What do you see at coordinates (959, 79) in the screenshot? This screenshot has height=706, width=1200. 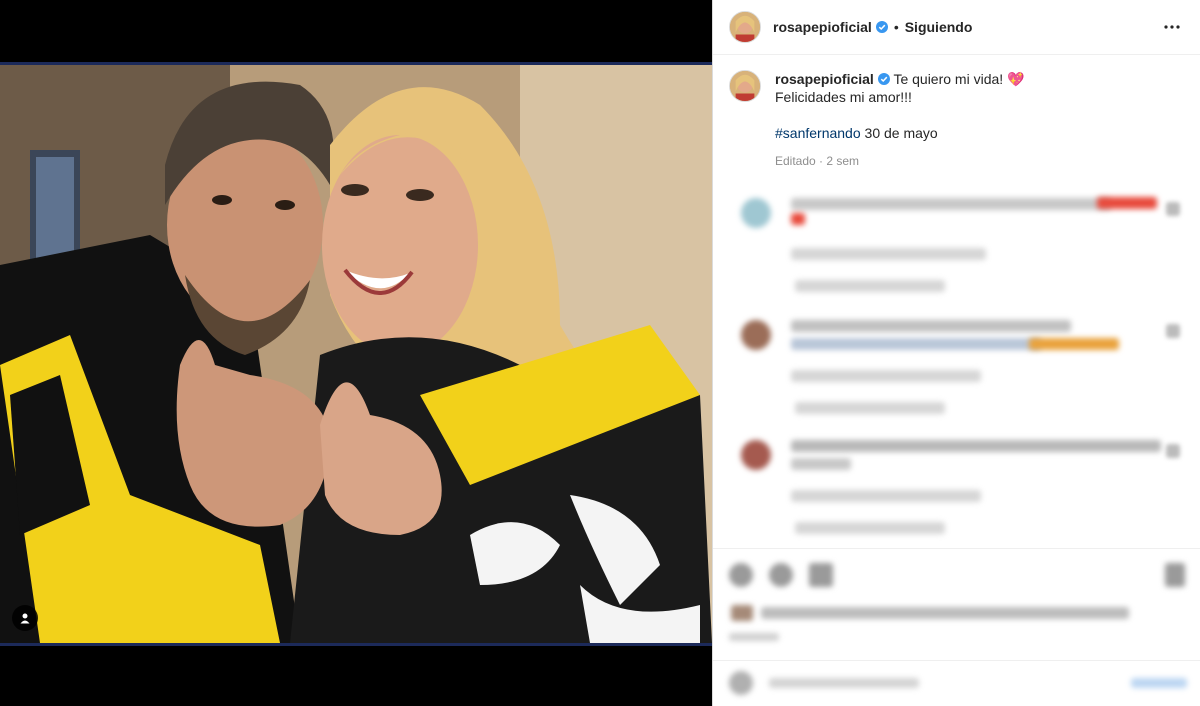 I see `caption-line-1: Te quiero mi vida! 💖` at bounding box center [959, 79].